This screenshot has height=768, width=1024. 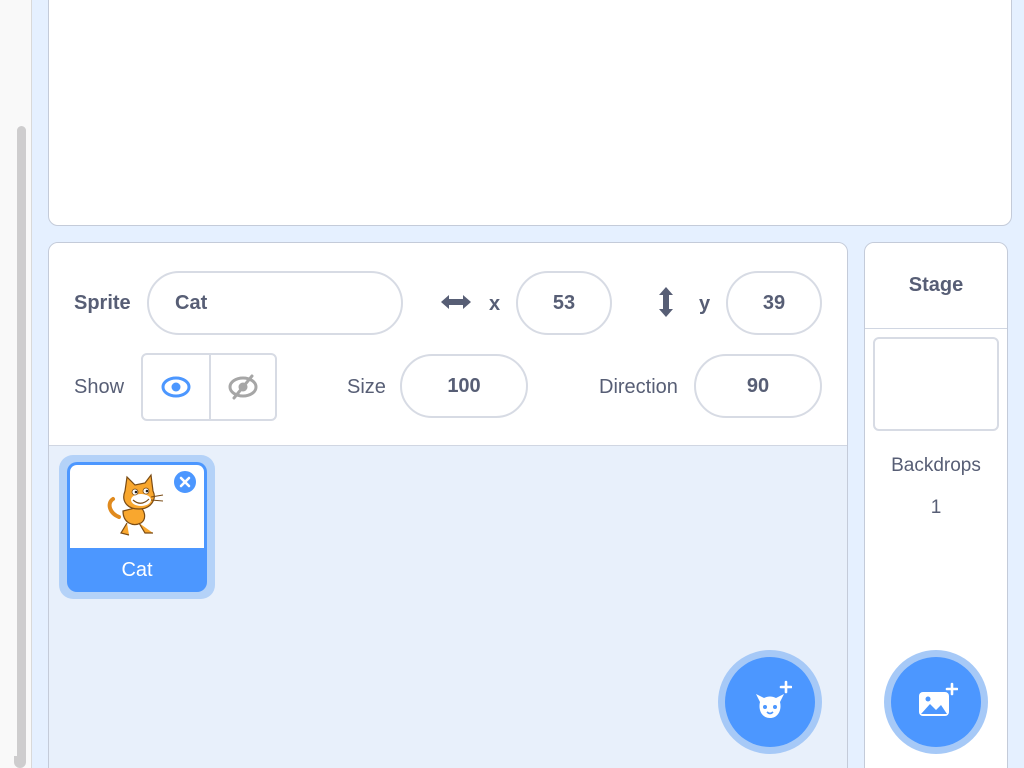 I want to click on stage-header: Stage, so click(x=936, y=286).